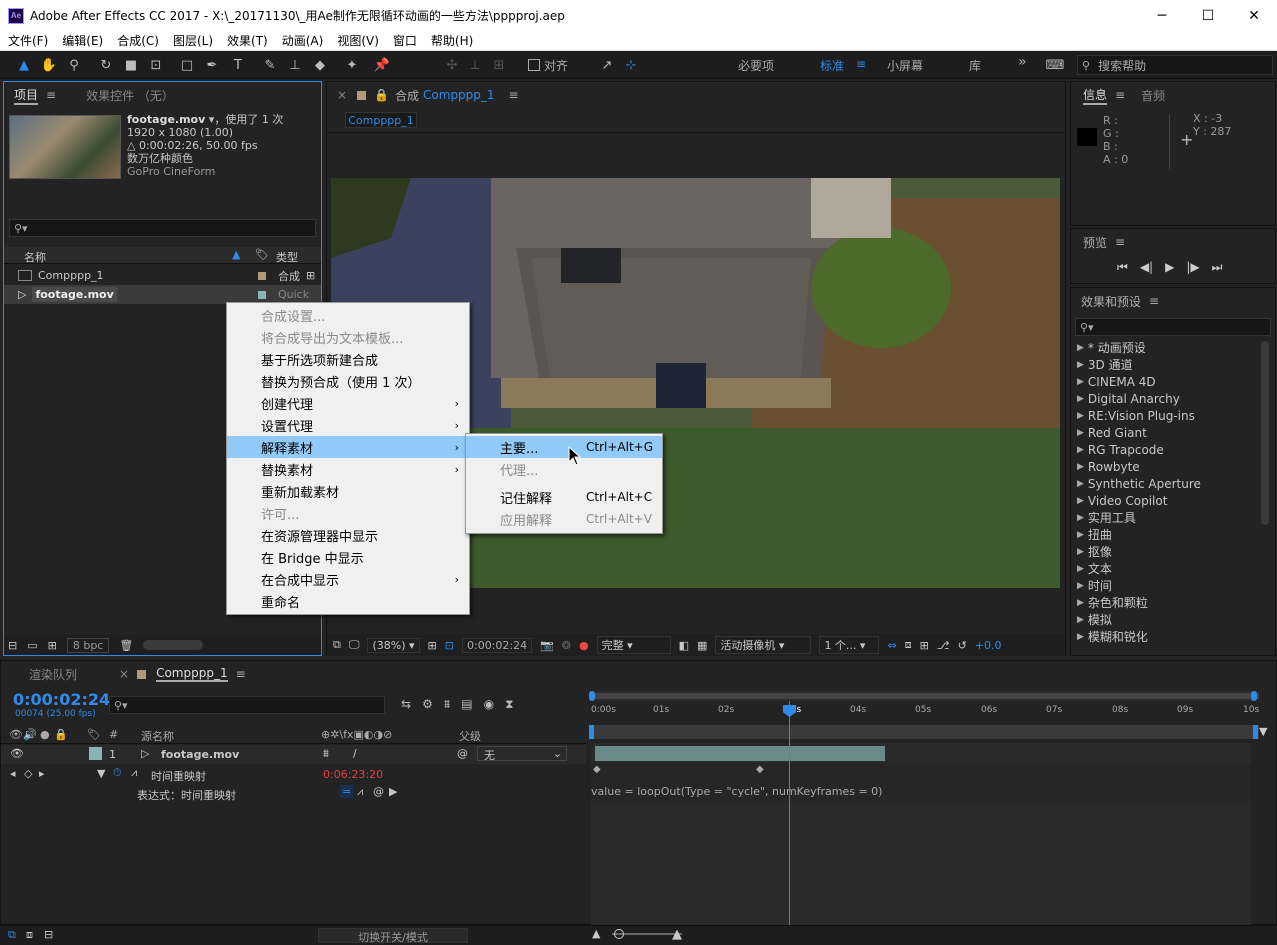 This screenshot has height=945, width=1277. What do you see at coordinates (564, 497) in the screenshot?
I see `submenu-item-remember: 记住解释 Ctrl+Alt+C` at bounding box center [564, 497].